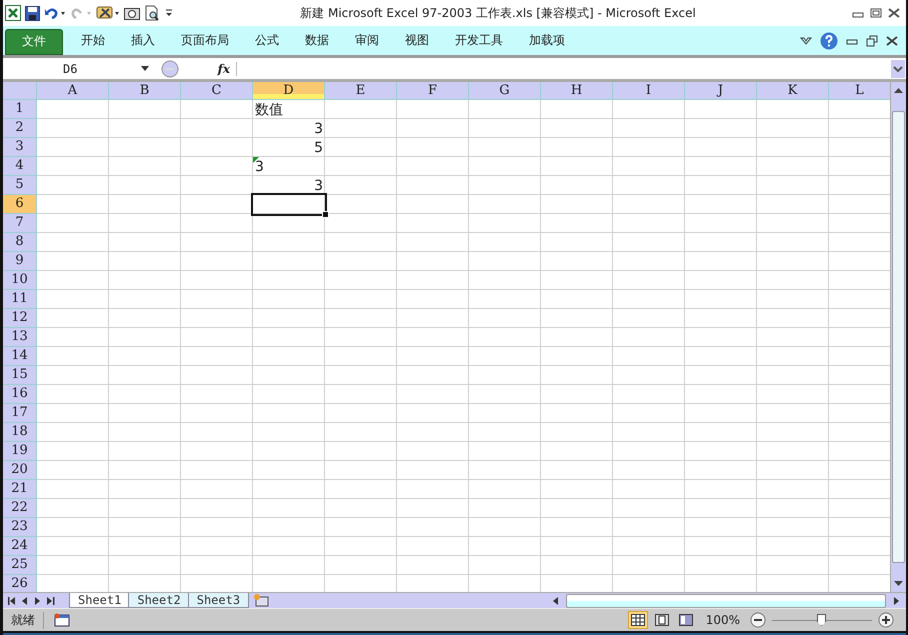 This screenshot has height=635, width=908. I want to click on restore-icon, so click(872, 40).